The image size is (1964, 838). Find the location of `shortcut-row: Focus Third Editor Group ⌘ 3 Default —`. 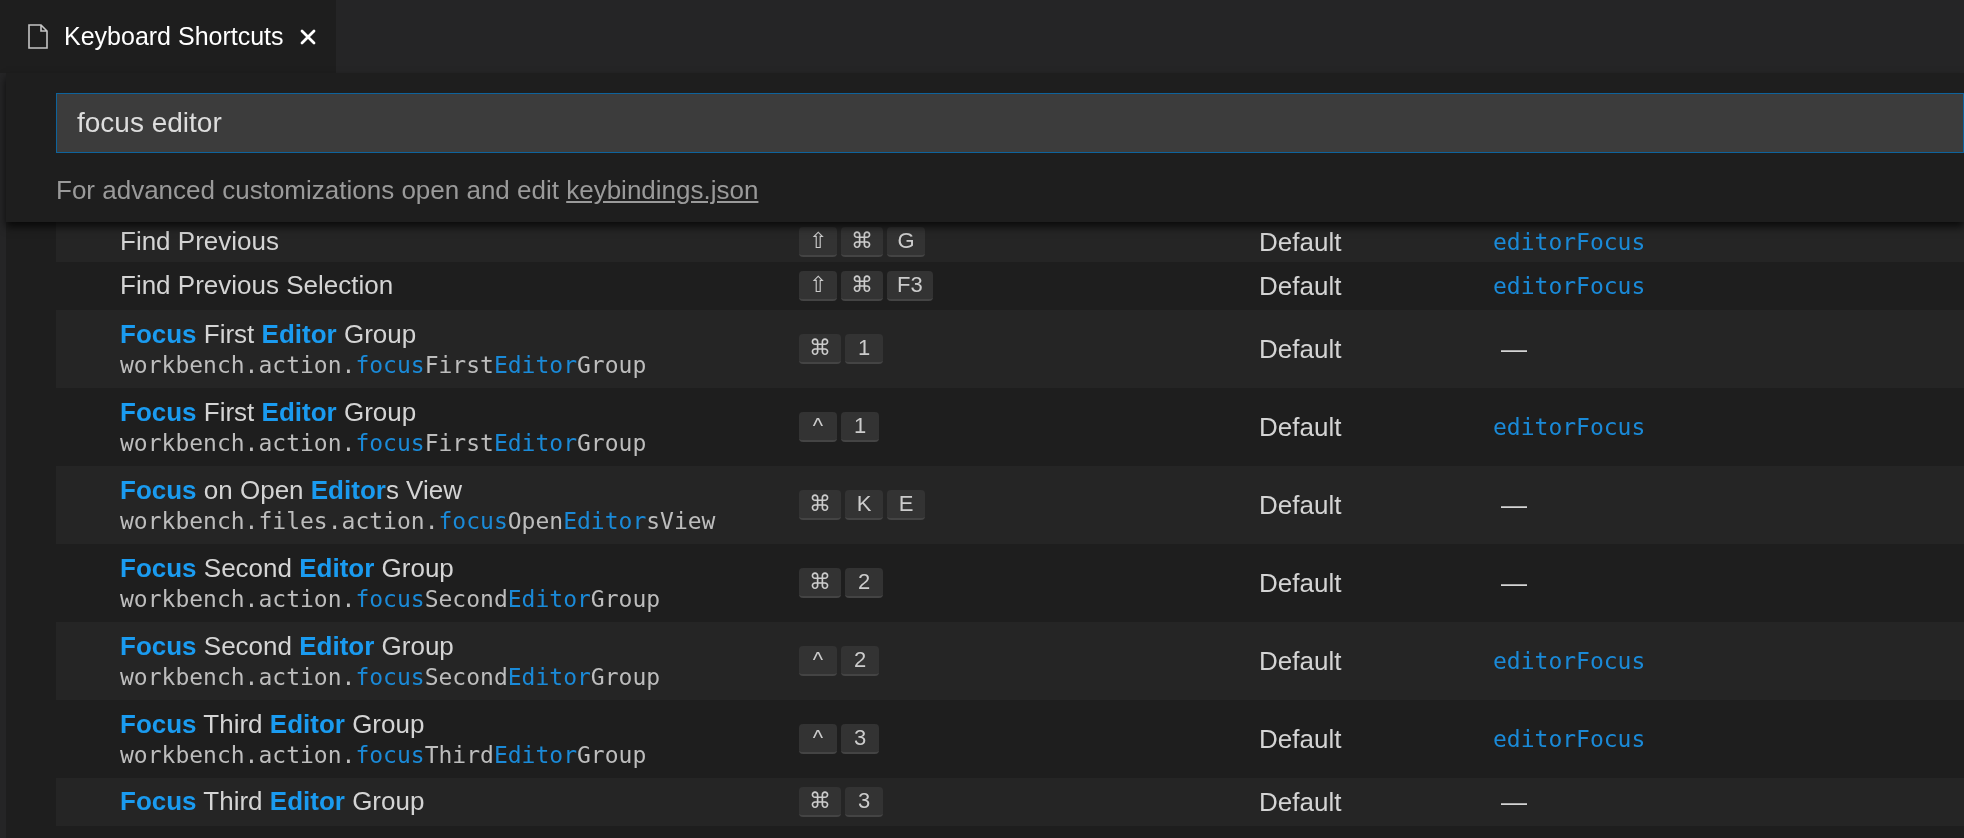

shortcut-row: Focus Third Editor Group ⌘ 3 Default — is located at coordinates (1010, 802).